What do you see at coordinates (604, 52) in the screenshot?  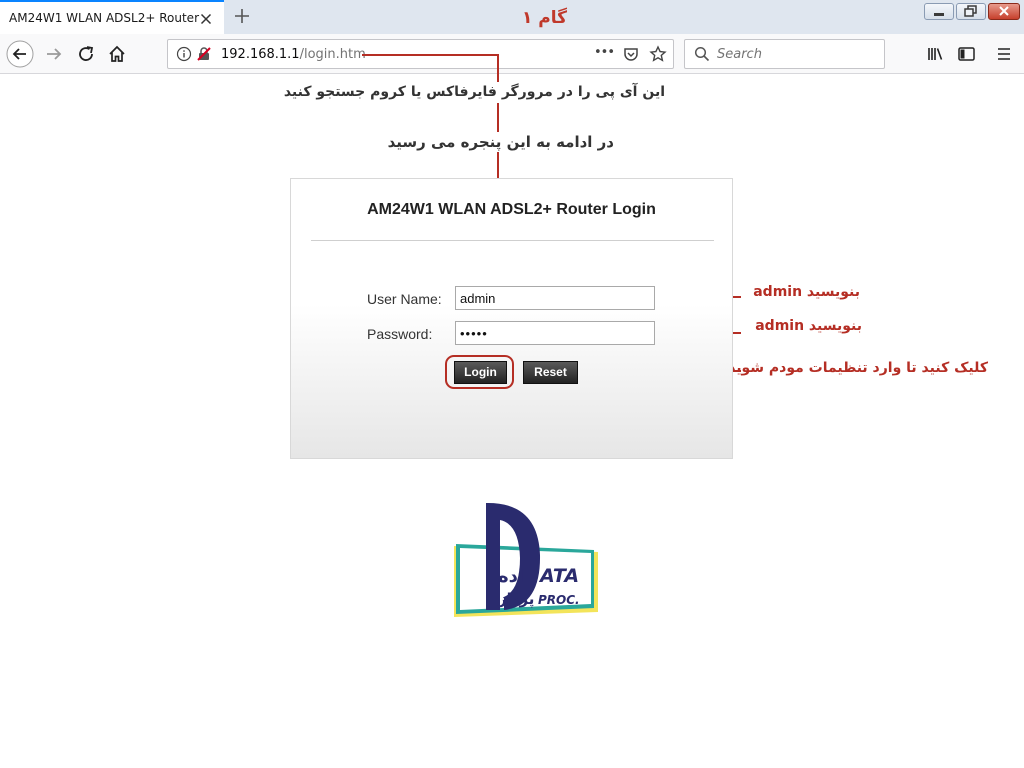 I see `page-actions-icon: •••` at bounding box center [604, 52].